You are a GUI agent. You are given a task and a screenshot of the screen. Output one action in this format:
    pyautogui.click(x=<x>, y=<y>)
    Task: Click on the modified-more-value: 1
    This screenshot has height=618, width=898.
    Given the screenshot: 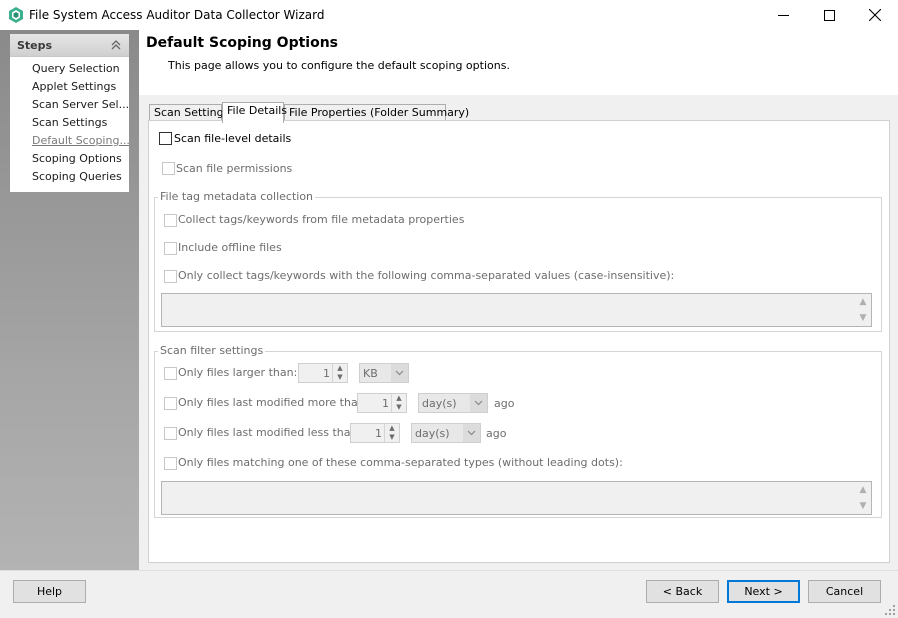 What is the action you would take?
    pyautogui.click(x=385, y=403)
    